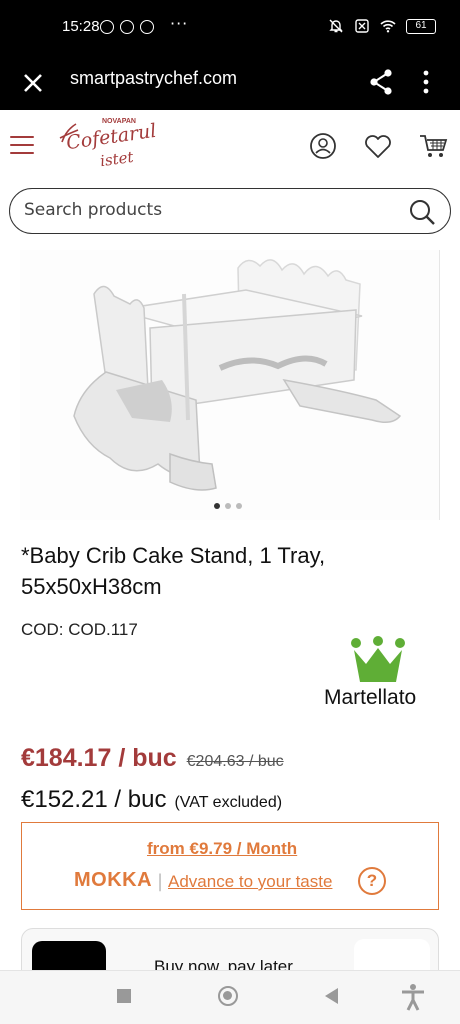 This screenshot has width=460, height=1024. Describe the element at coordinates (378, 146) in the screenshot. I see `heart-icon` at that location.